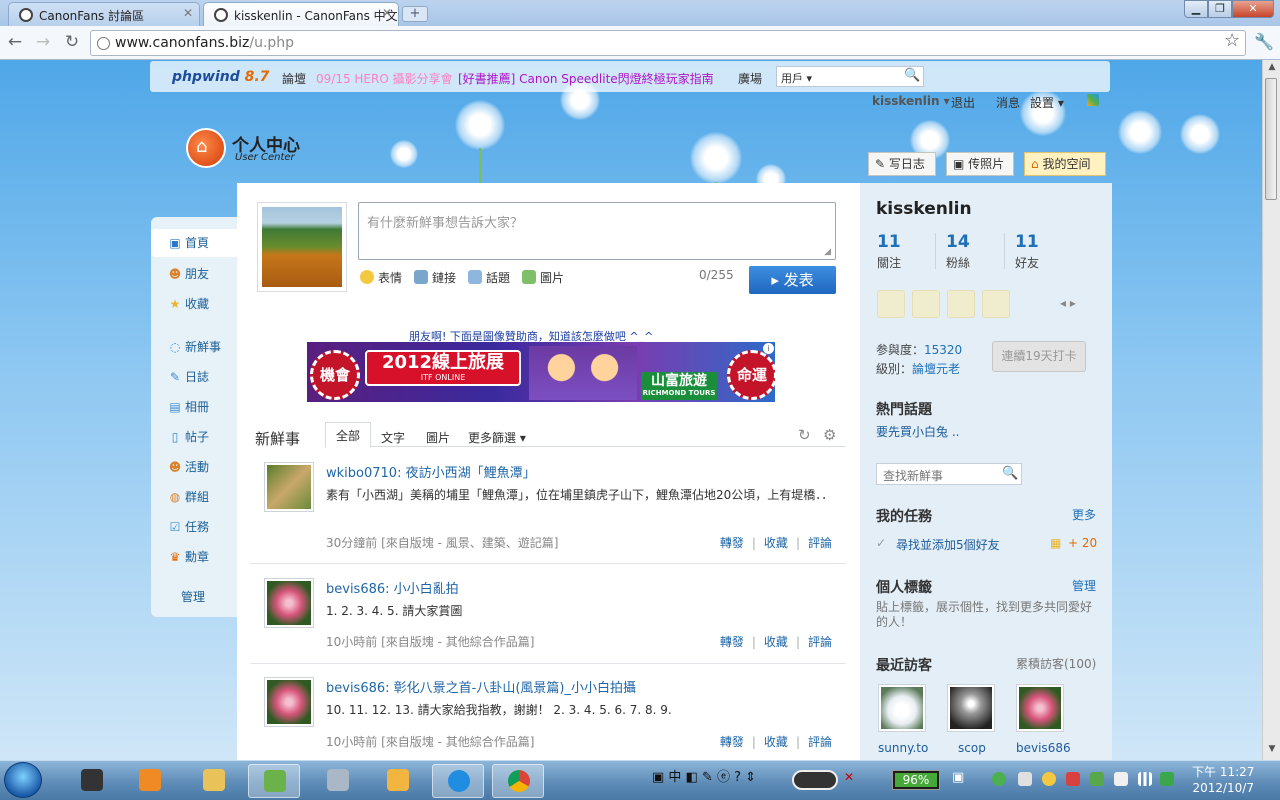  What do you see at coordinates (415, 14) in the screenshot?
I see `new-tab-button: +` at bounding box center [415, 14].